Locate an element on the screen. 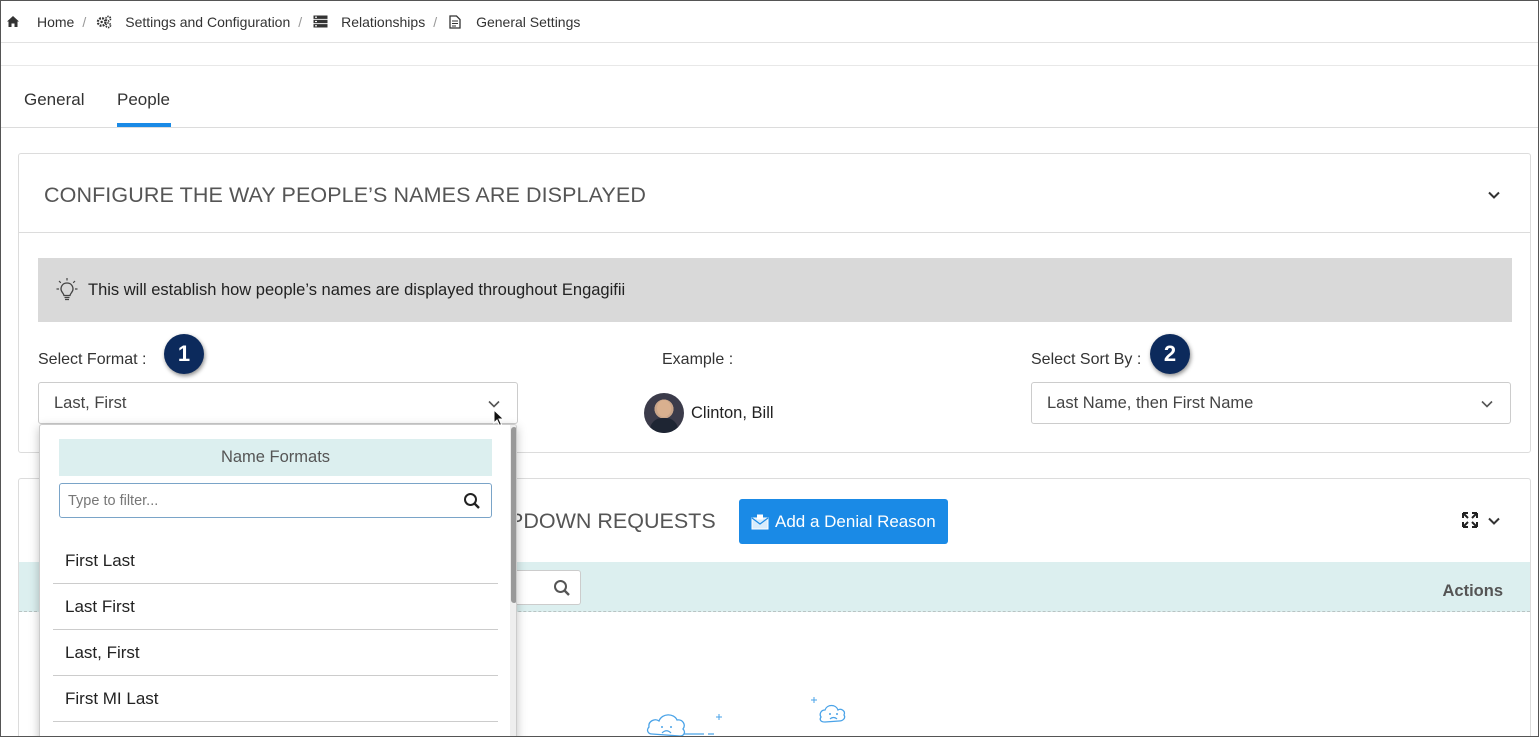 The width and height of the screenshot is (1539, 737). dropdown-option: Last First is located at coordinates (275, 607).